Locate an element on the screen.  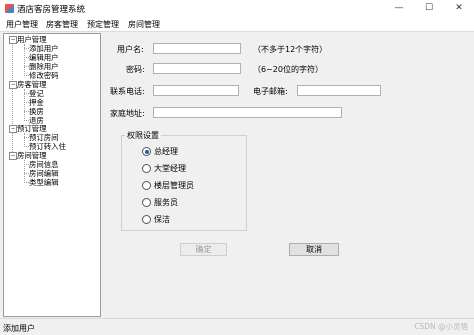
app-icon is located at coordinates (9, 8).